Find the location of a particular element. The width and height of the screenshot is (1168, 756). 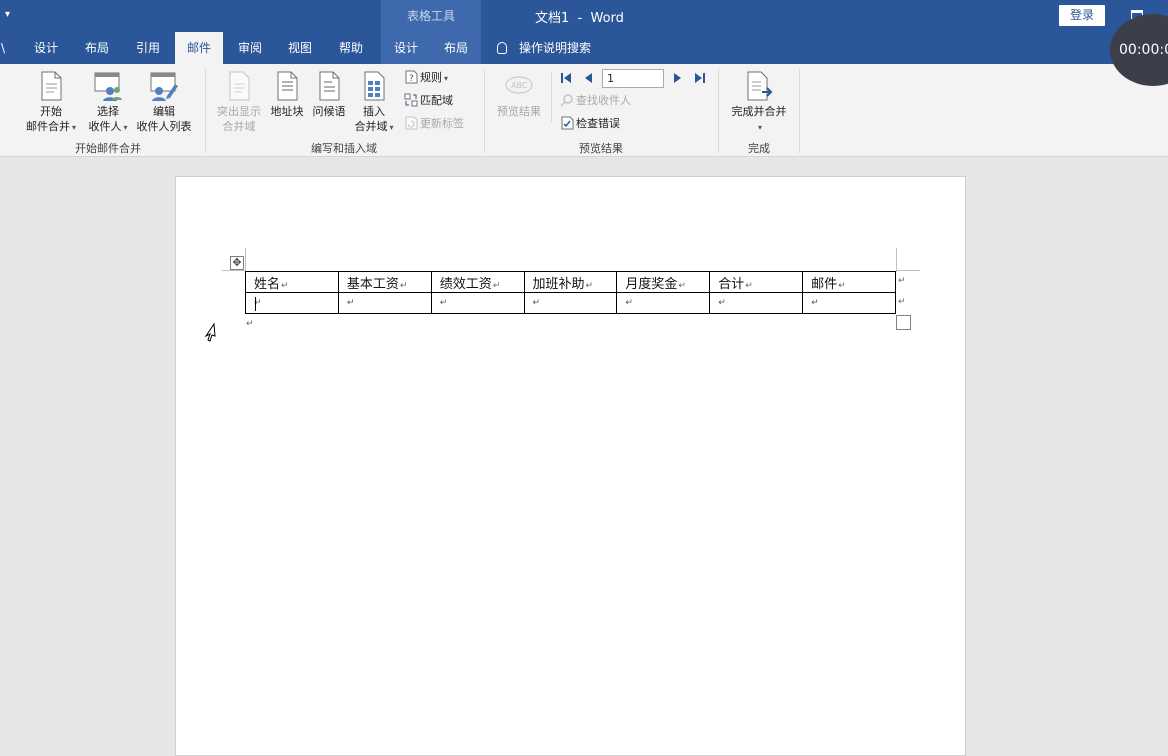

insert-field-line2: 合并域 is located at coordinates (371, 126).